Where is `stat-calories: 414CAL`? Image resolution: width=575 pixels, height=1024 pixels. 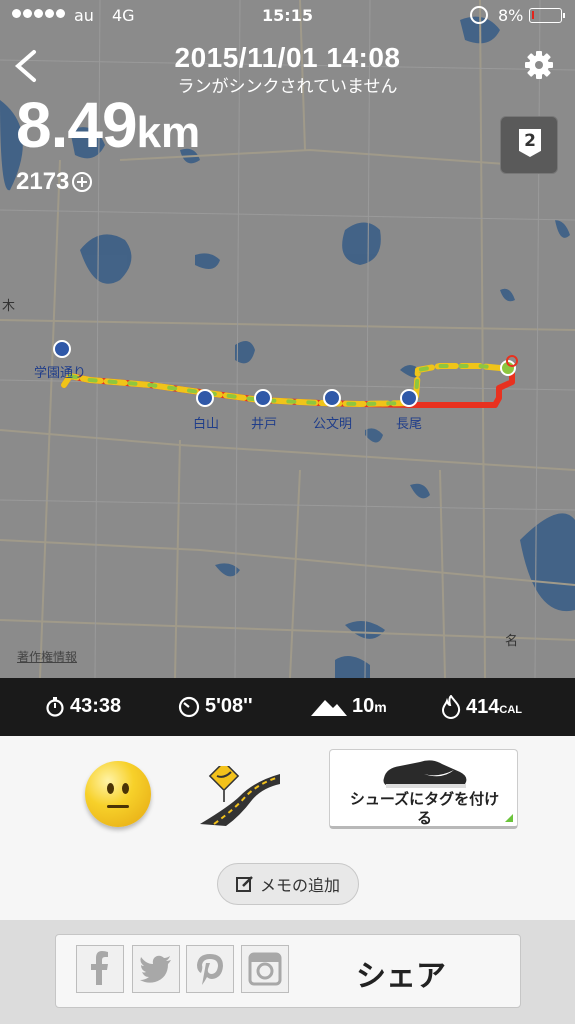
stat-calories: 414CAL is located at coordinates (481, 707).